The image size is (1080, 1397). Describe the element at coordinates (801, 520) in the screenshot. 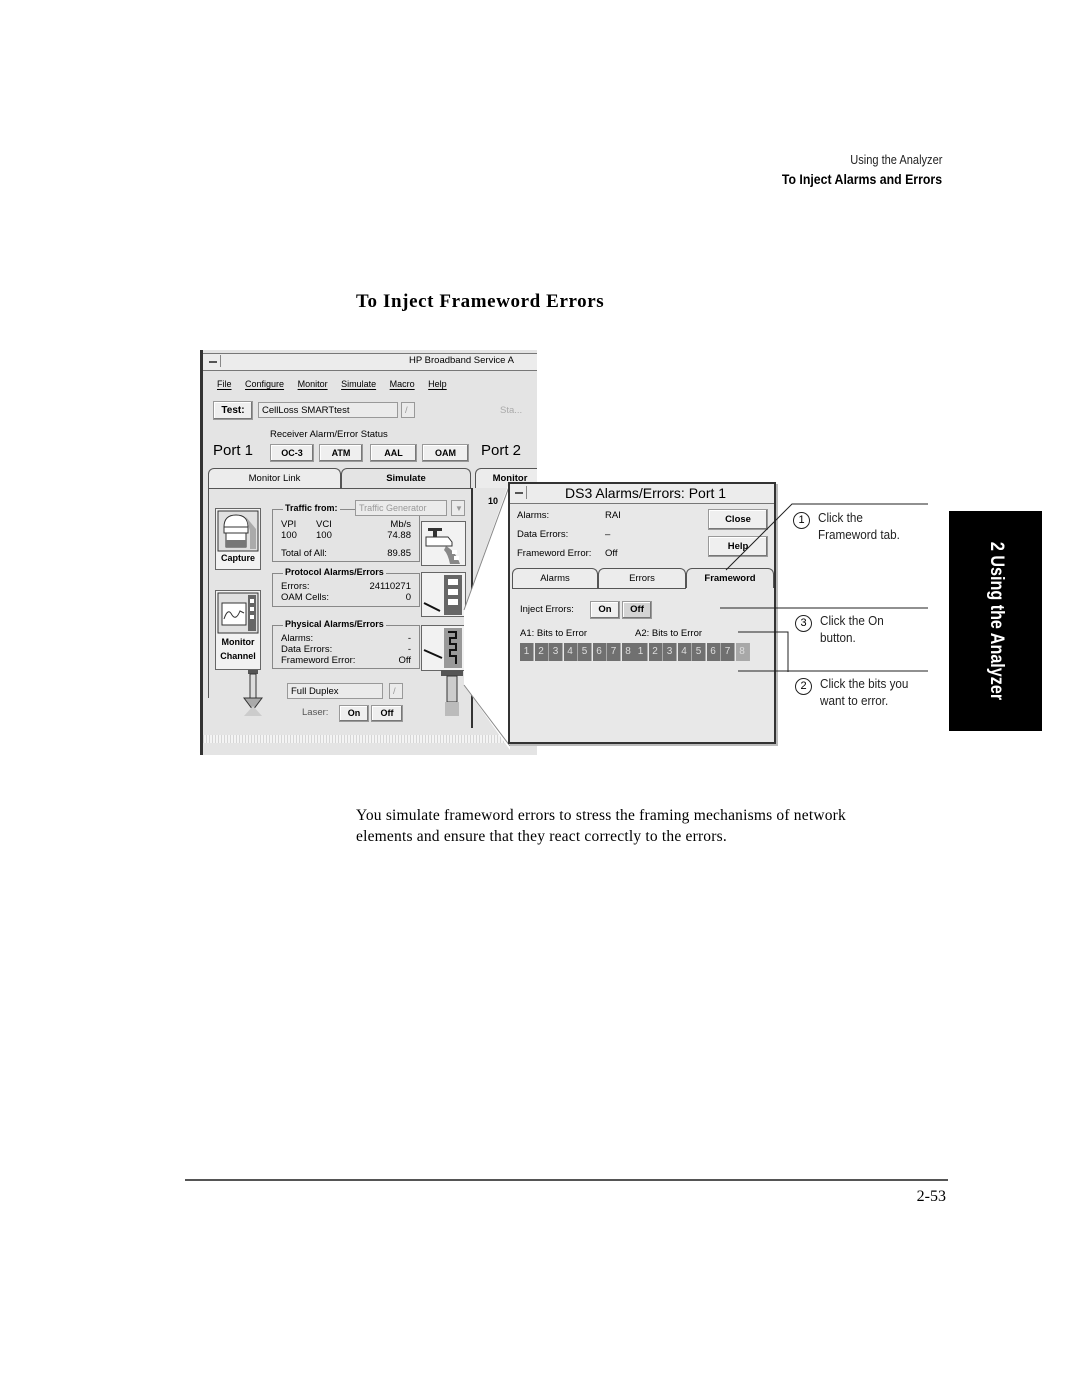

I see `callout-number-1: 1` at that location.